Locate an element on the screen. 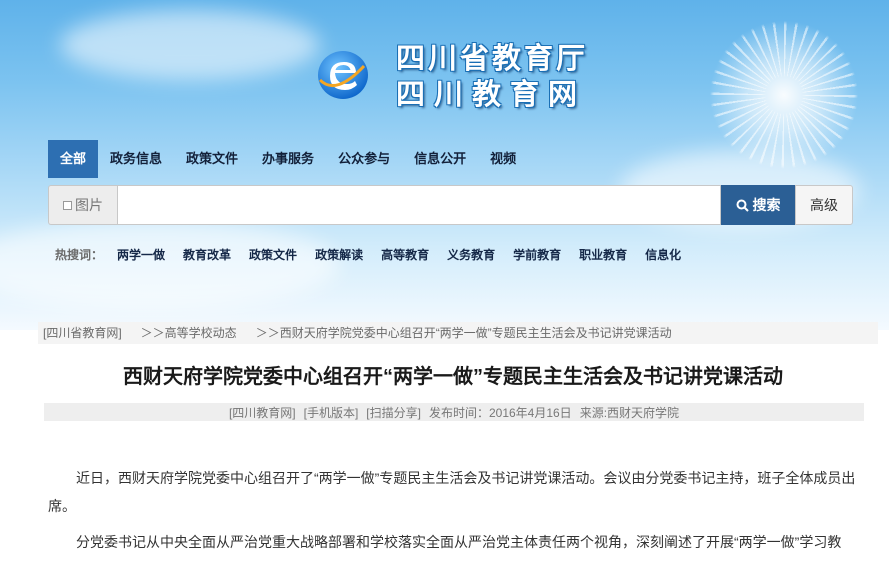  hot-keyword: 政策文件 is located at coordinates (273, 254).